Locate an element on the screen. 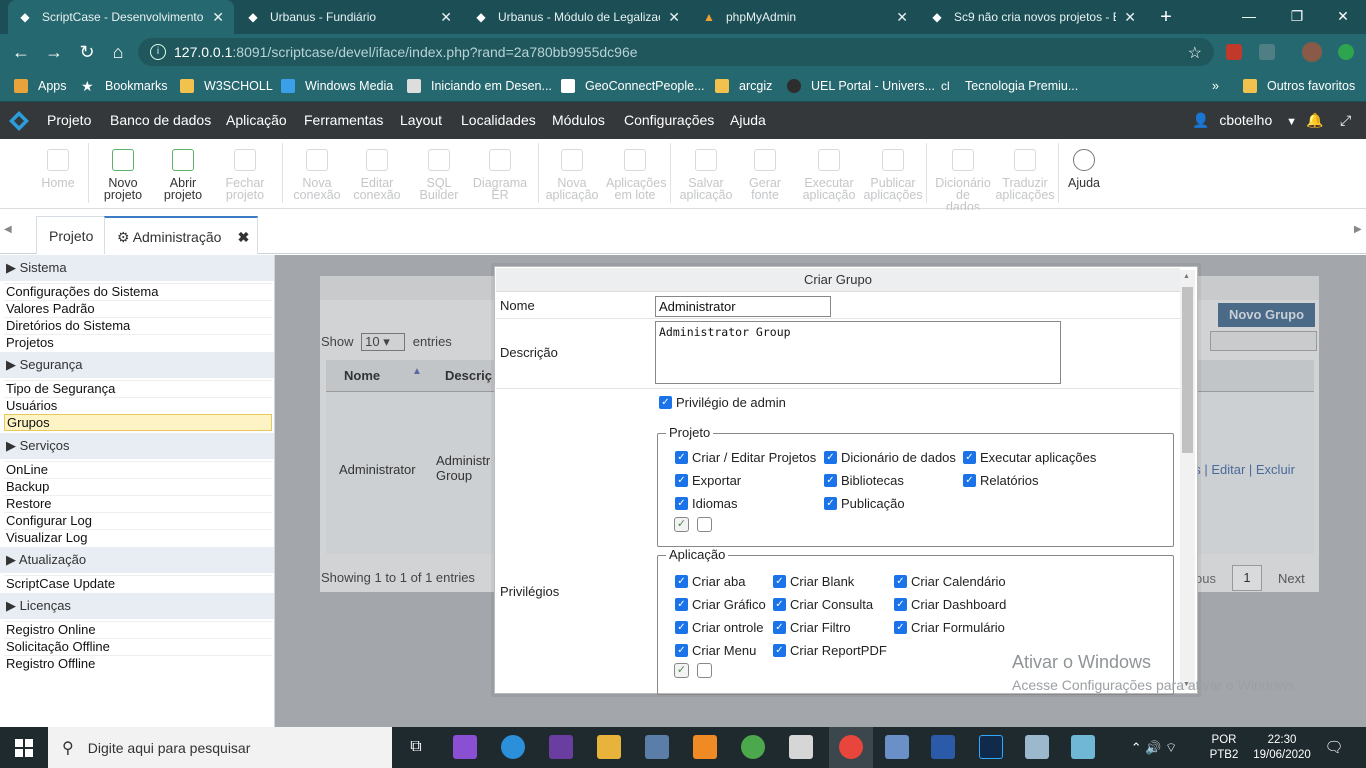 Image resolution: width=1366 pixels, height=768 pixels. select-all-checkbox: ✓ is located at coordinates (681, 670).